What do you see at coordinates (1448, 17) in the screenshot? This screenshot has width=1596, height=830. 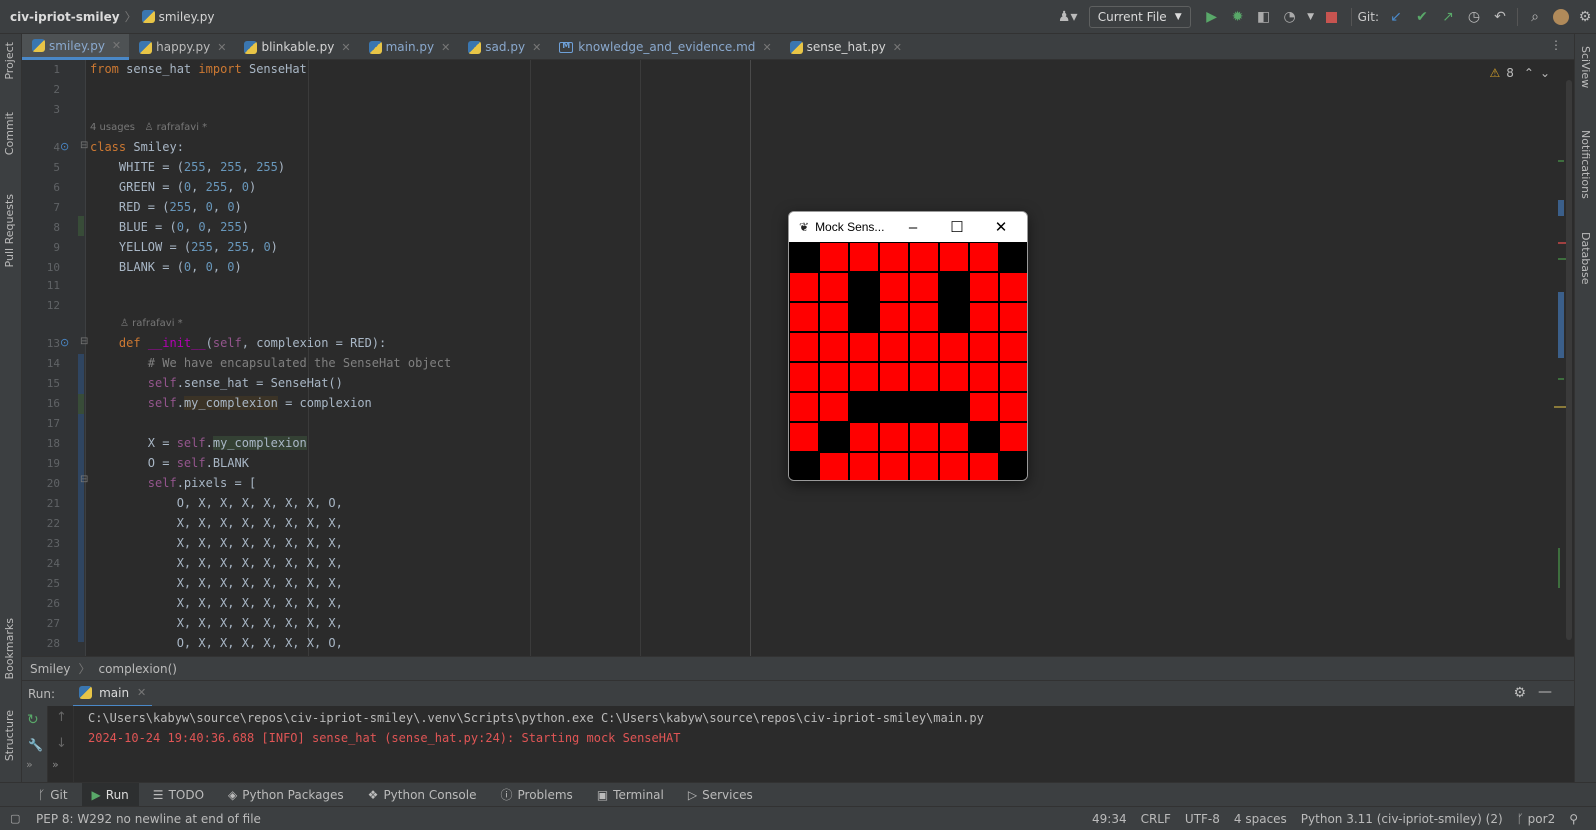 I see `git-push-icon: ↗` at bounding box center [1448, 17].